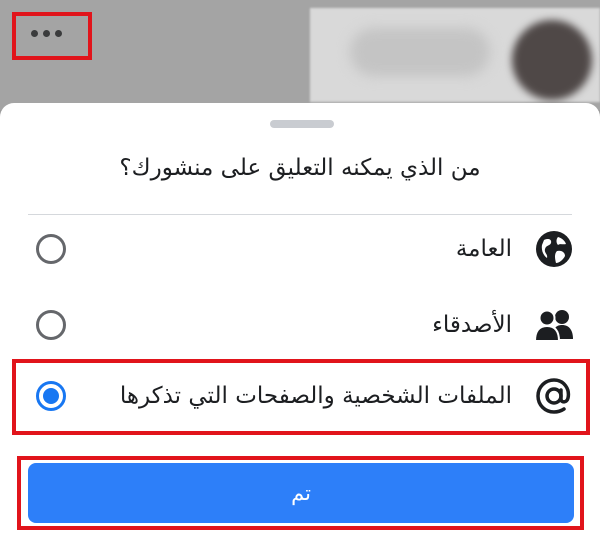  Describe the element at coordinates (554, 325) in the screenshot. I see `friends-icon` at that location.